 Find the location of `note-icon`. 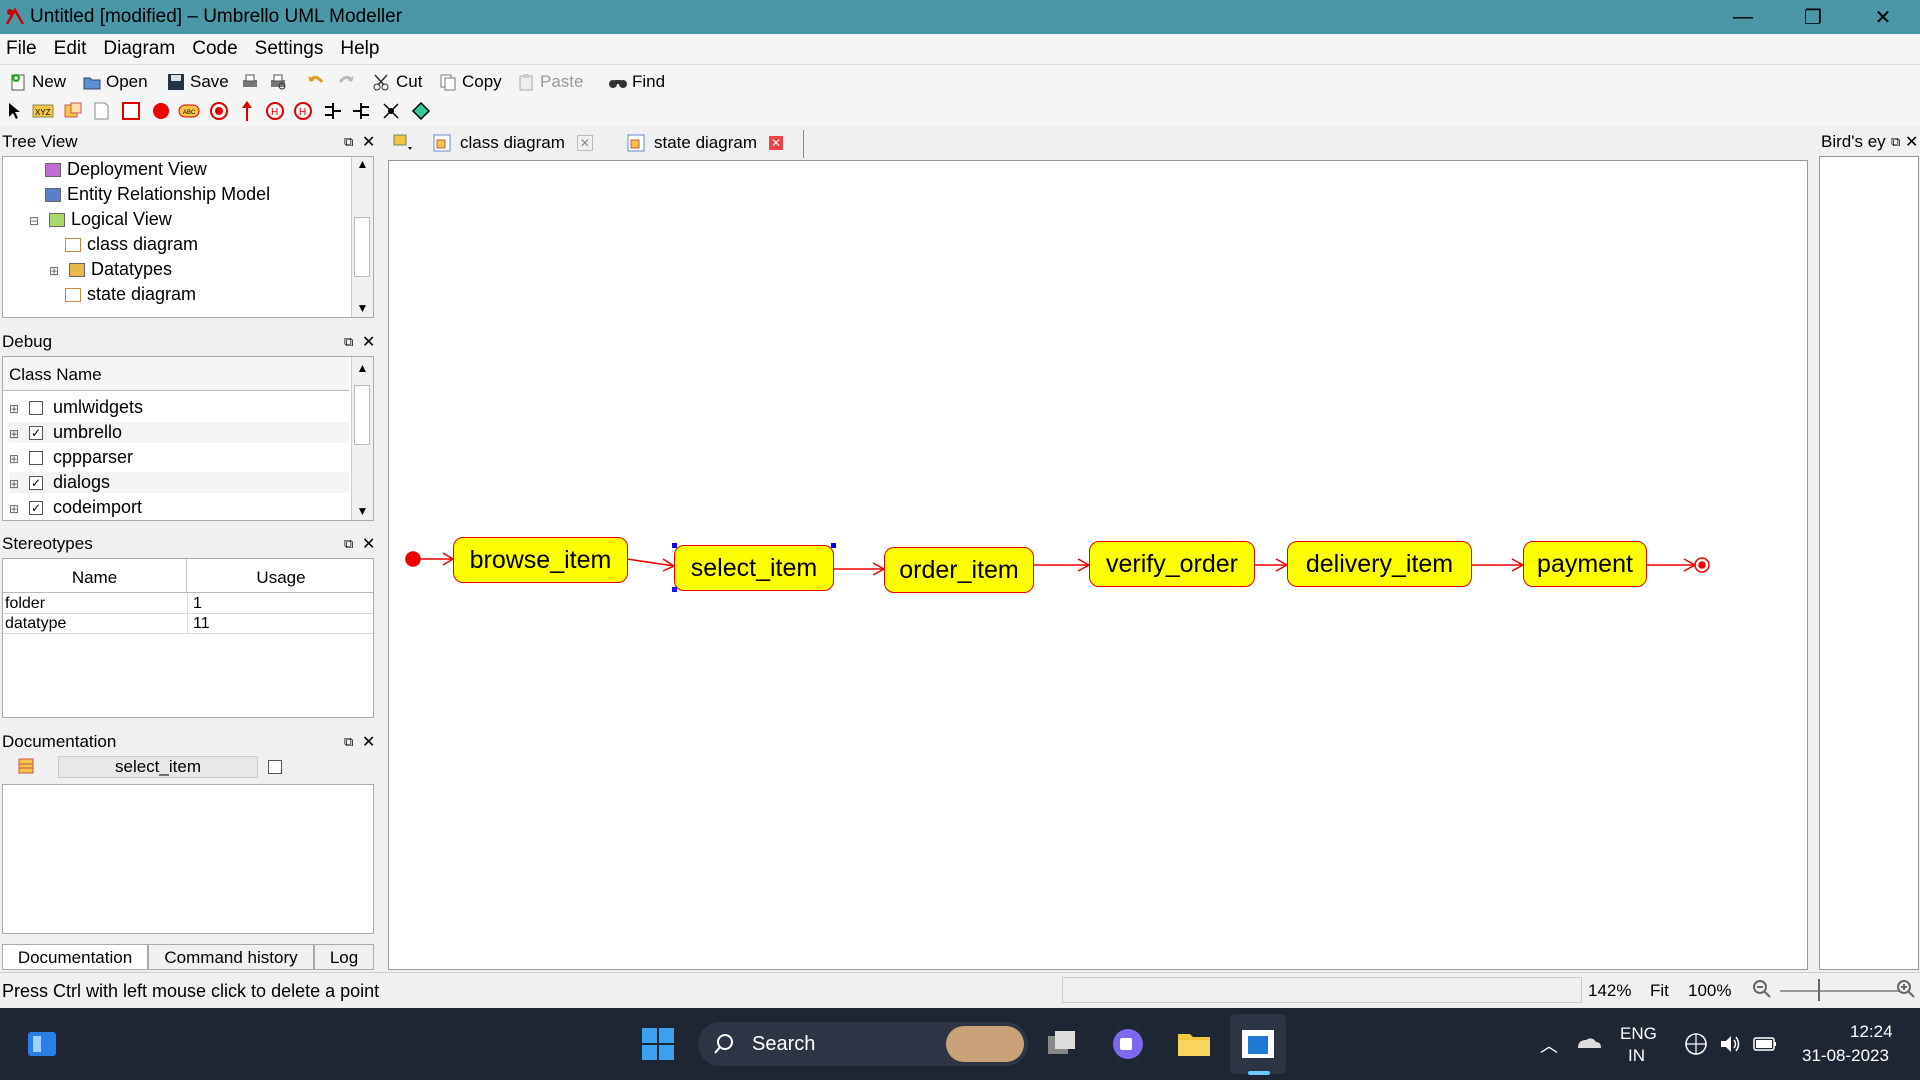

note-icon is located at coordinates (73, 111).